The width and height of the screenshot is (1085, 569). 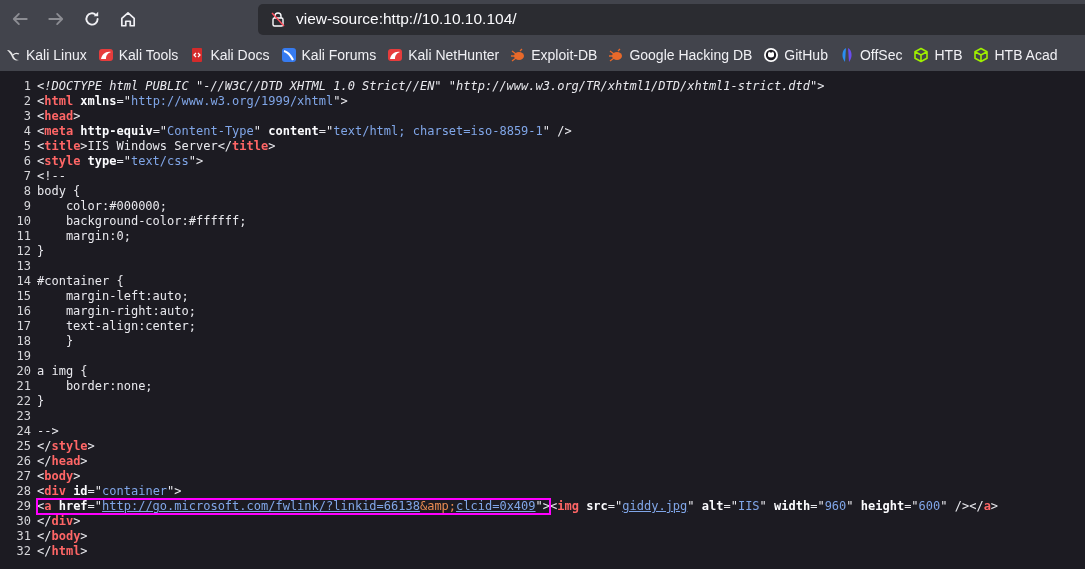 What do you see at coordinates (27, 191) in the screenshot?
I see `line-number: 8` at bounding box center [27, 191].